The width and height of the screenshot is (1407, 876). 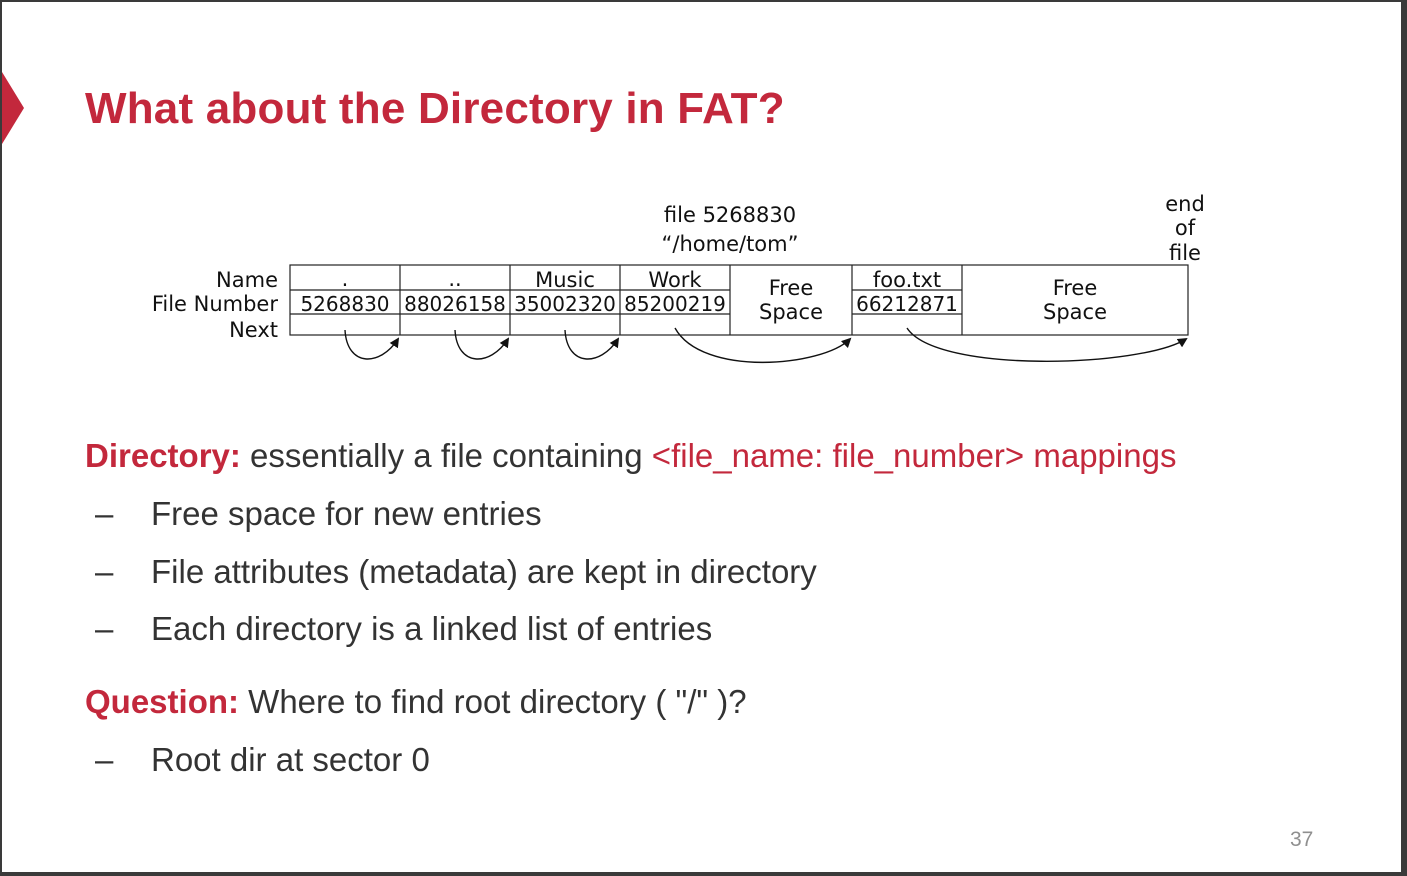 What do you see at coordinates (907, 280) in the screenshot?
I see `entry-name-foo-txt: foo.txt` at bounding box center [907, 280].